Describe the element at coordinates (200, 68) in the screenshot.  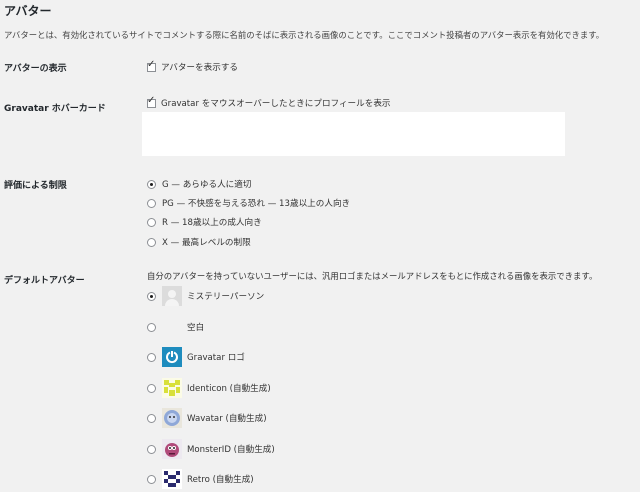
I see `show-avatars-checkbox-label: アバターを表示する` at that location.